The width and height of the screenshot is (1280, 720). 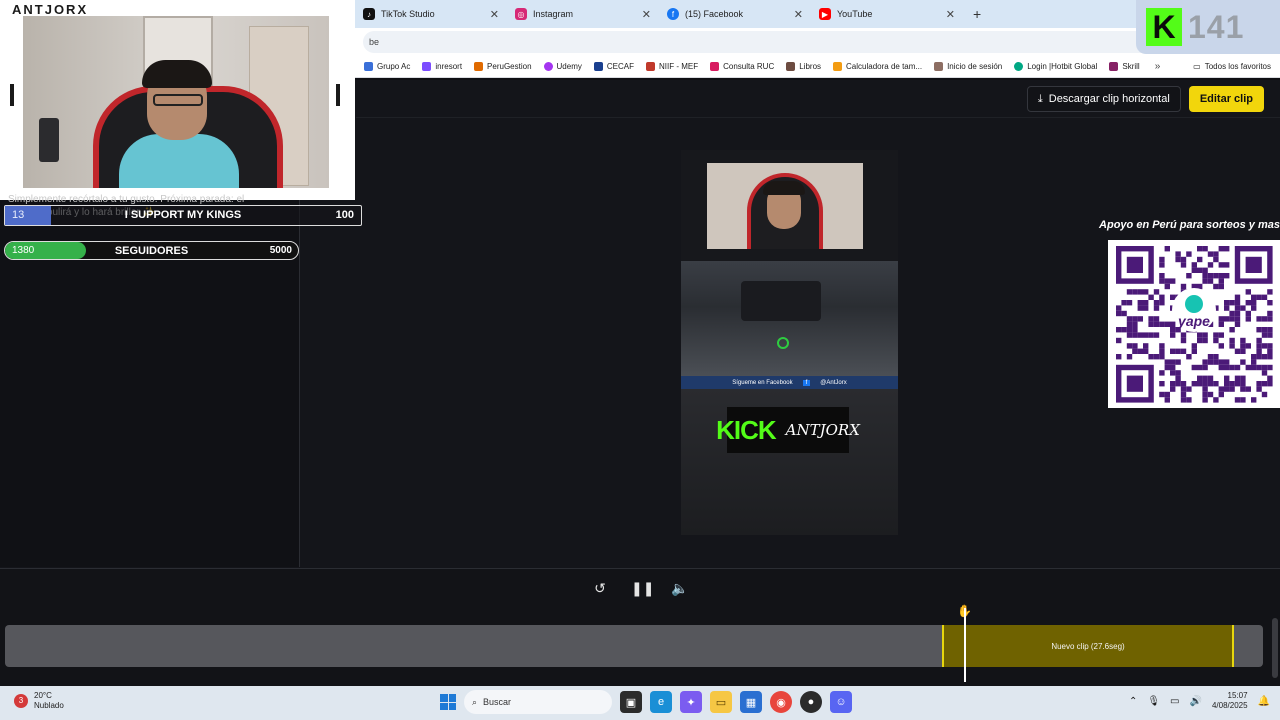 I want to click on instagram-icon: ◎, so click(x=521, y=14).